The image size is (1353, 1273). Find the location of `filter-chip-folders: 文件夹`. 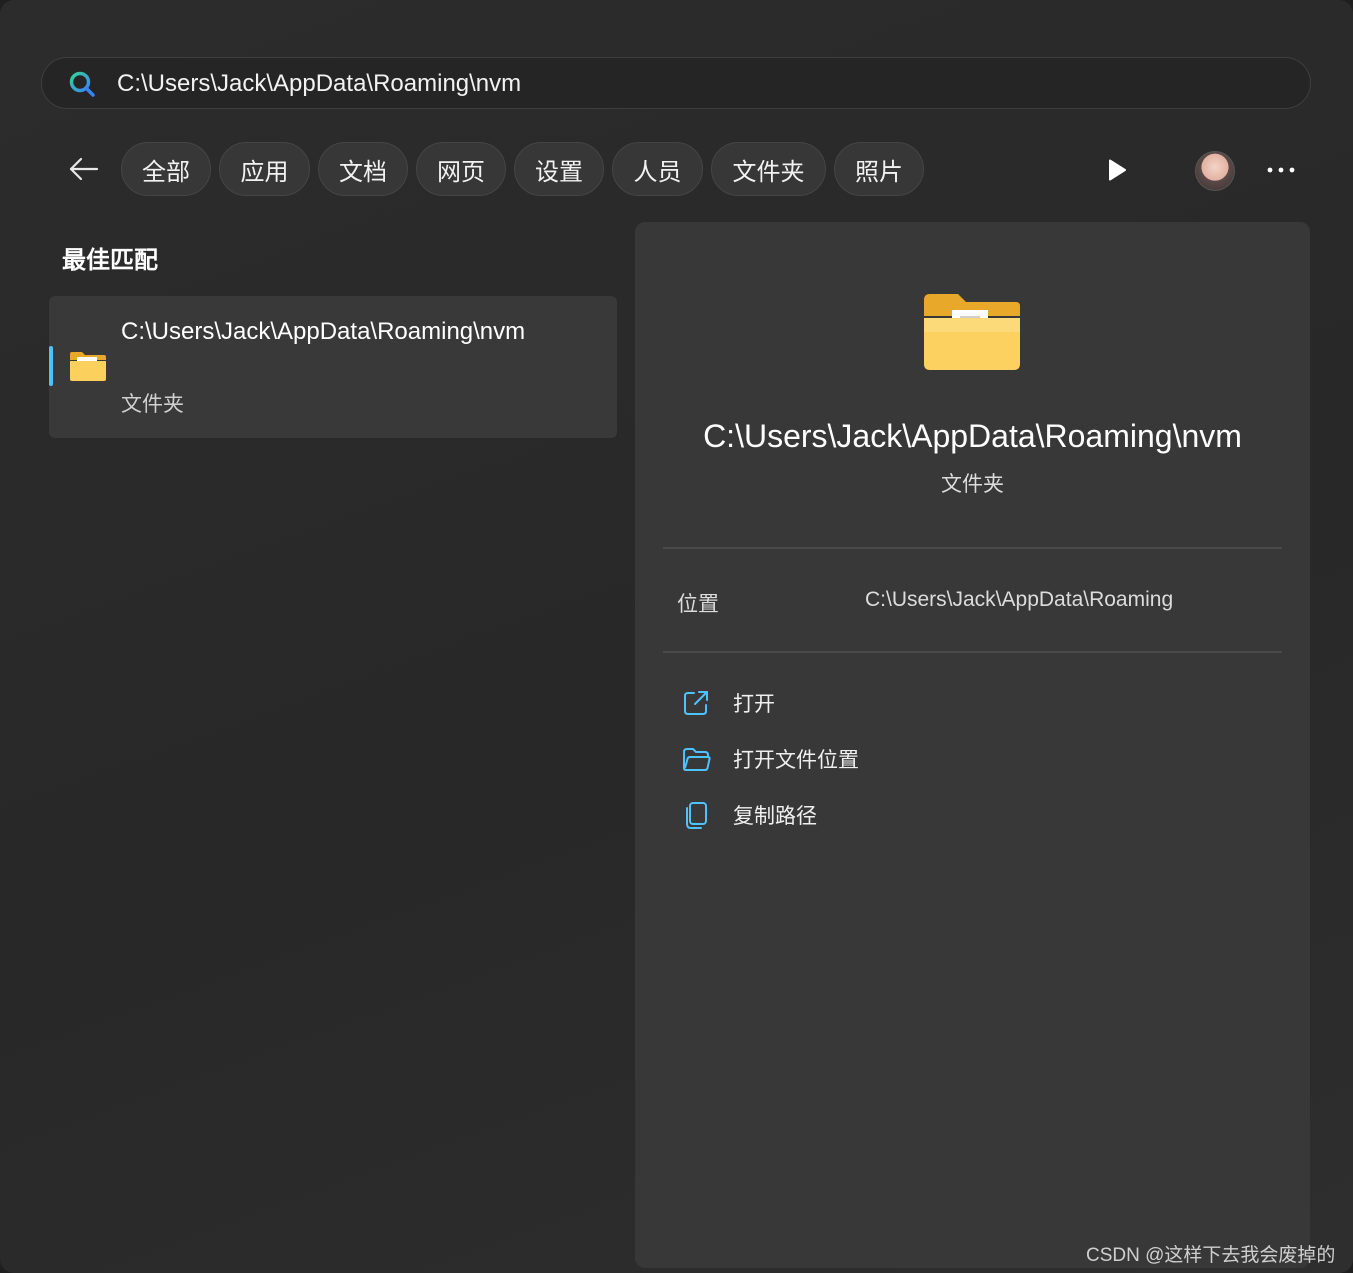

filter-chip-folders: 文件夹 is located at coordinates (768, 169).